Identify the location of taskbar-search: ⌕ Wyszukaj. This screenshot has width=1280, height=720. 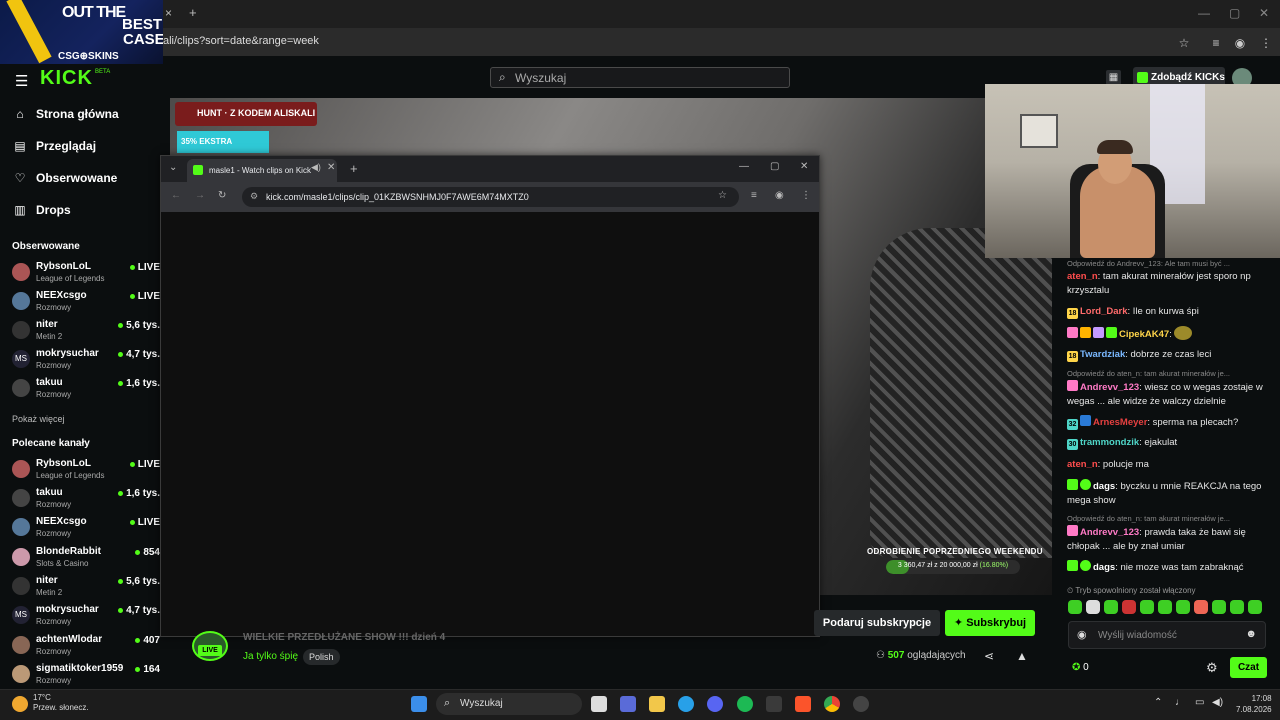
(509, 704).